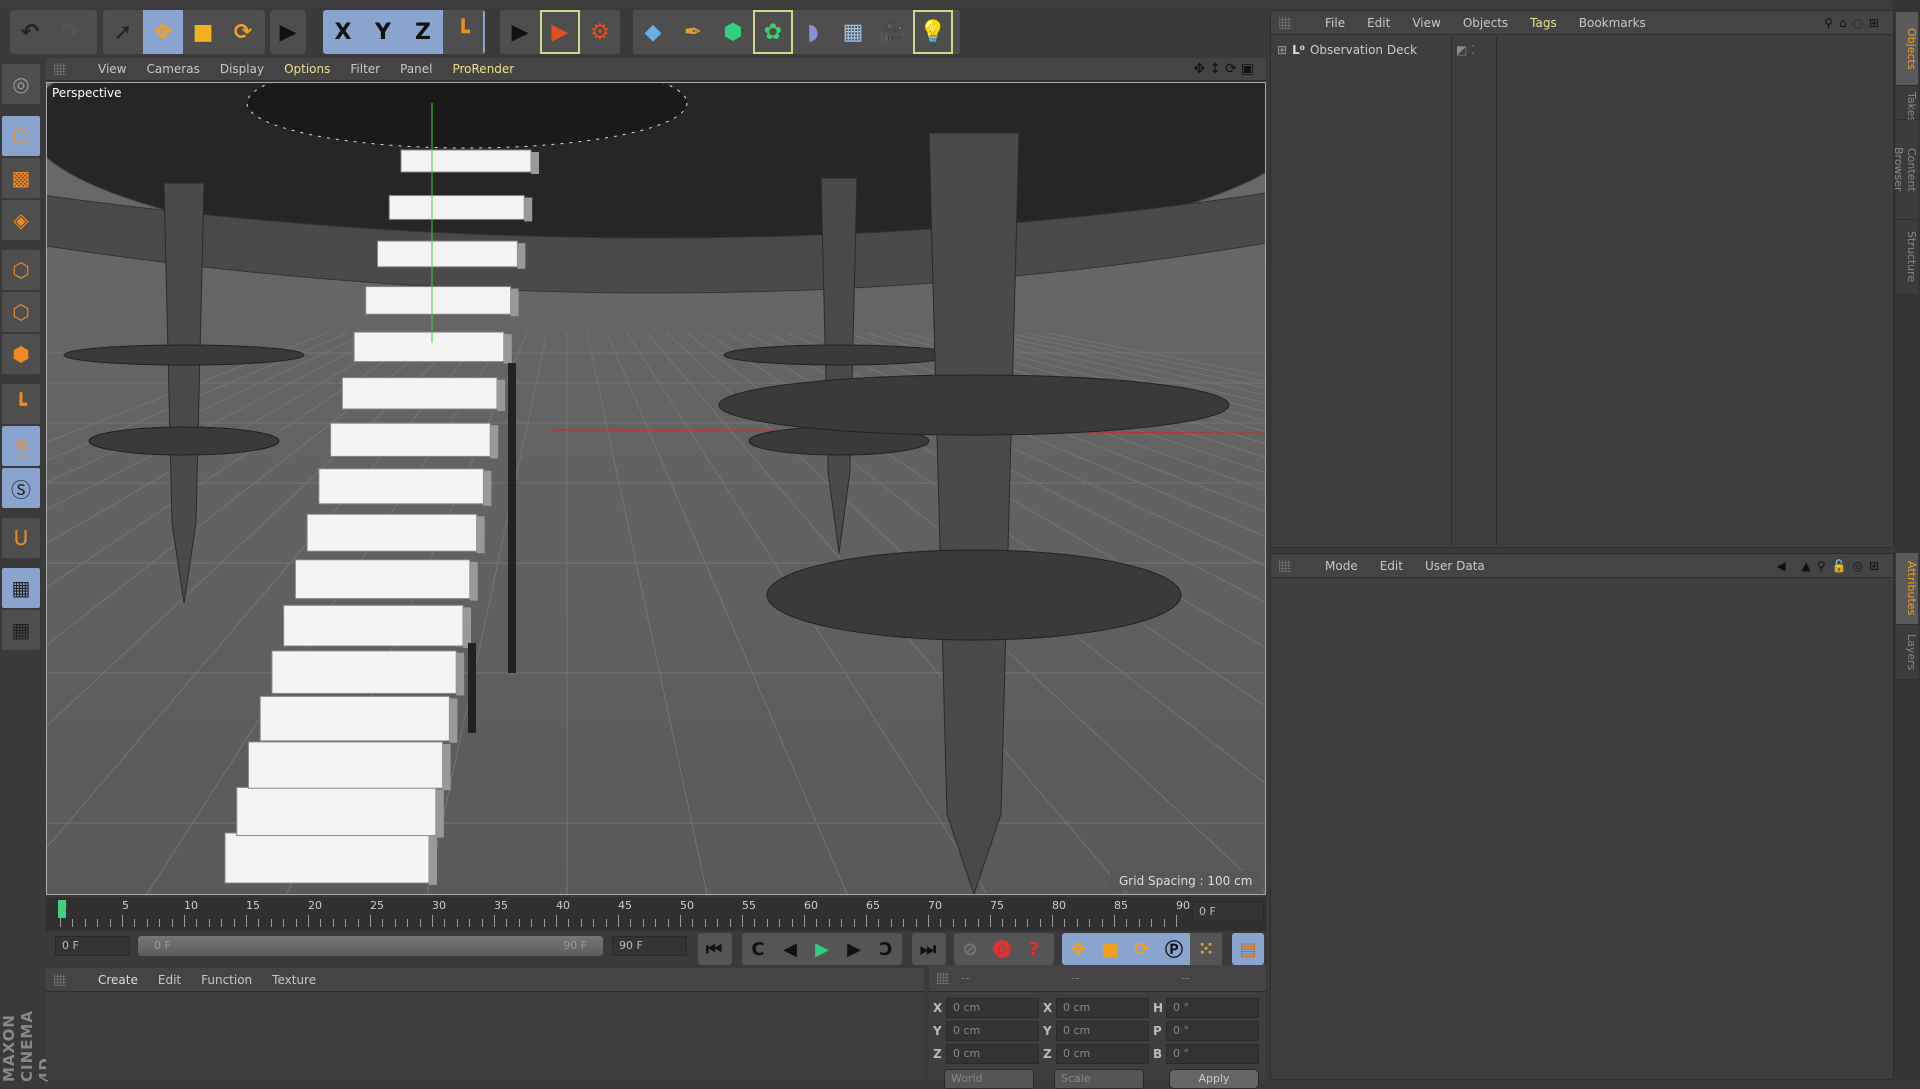 Image resolution: width=1920 pixels, height=1089 pixels. I want to click on tab-takes: Takes, so click(1907, 104).